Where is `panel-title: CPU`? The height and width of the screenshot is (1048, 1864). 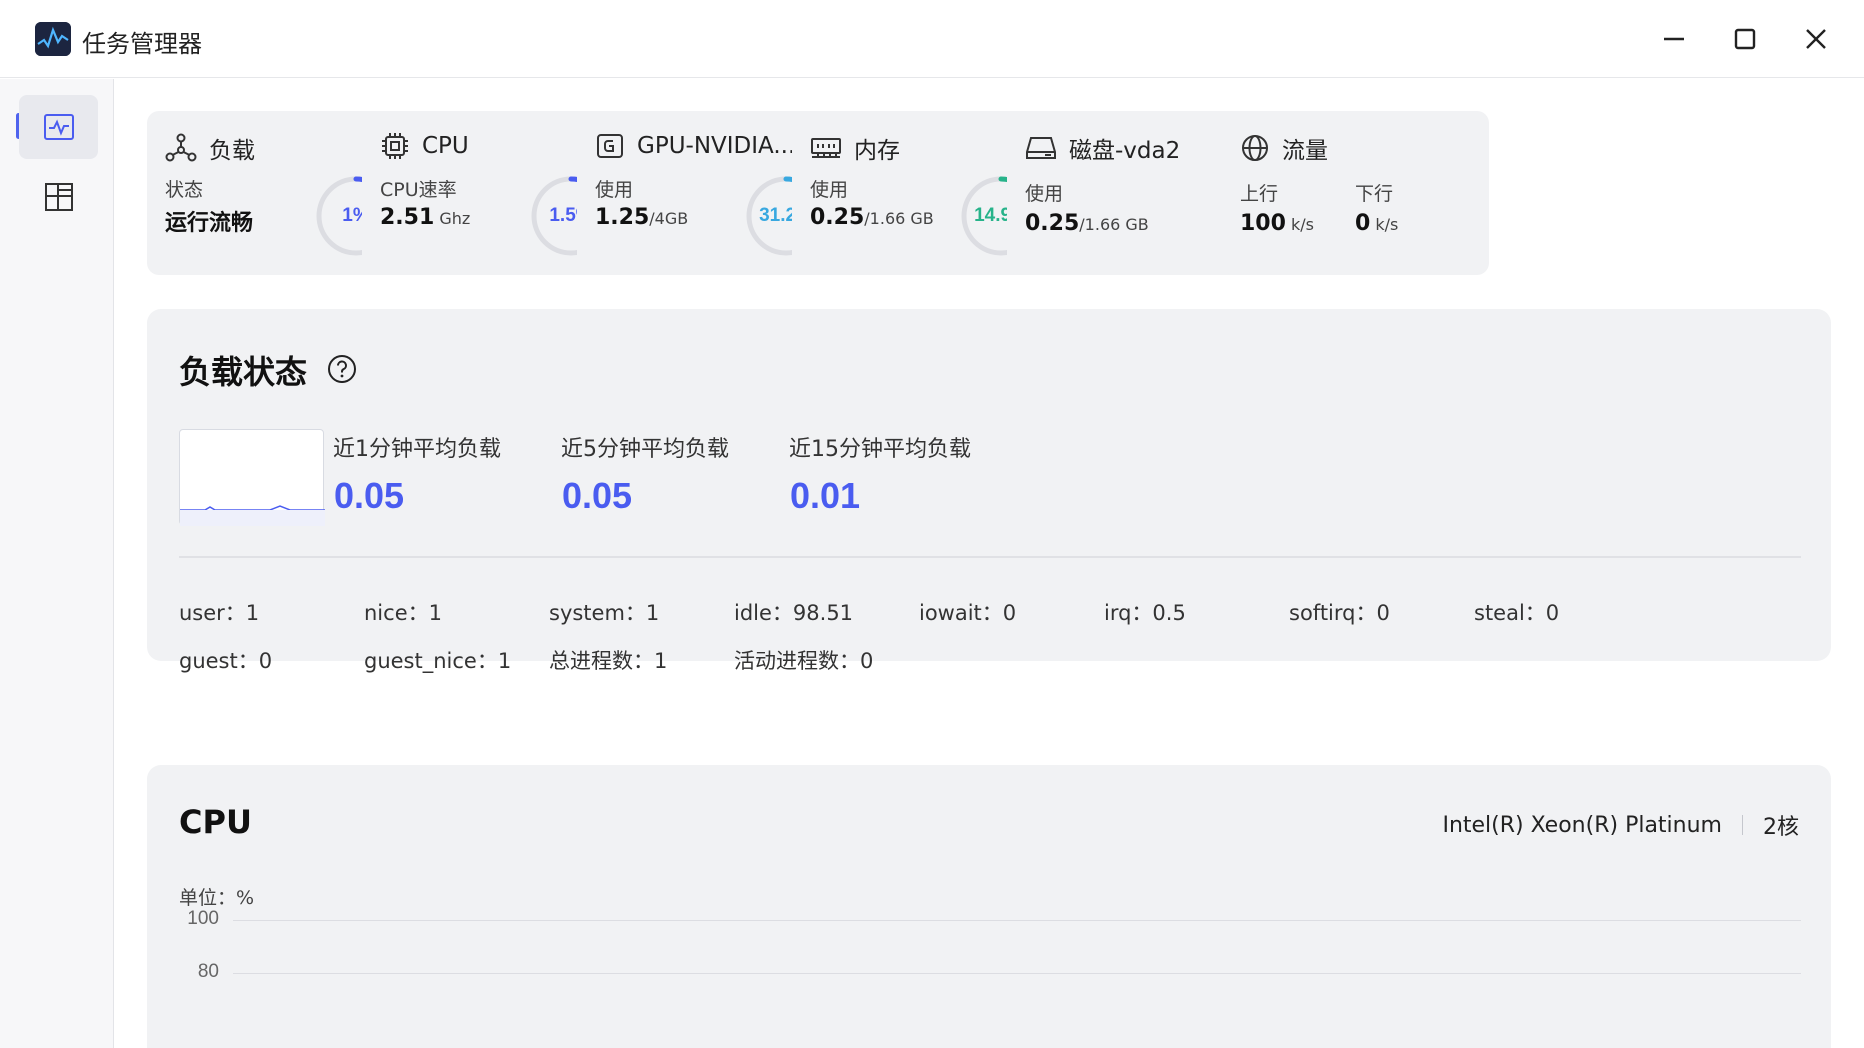 panel-title: CPU is located at coordinates (215, 822).